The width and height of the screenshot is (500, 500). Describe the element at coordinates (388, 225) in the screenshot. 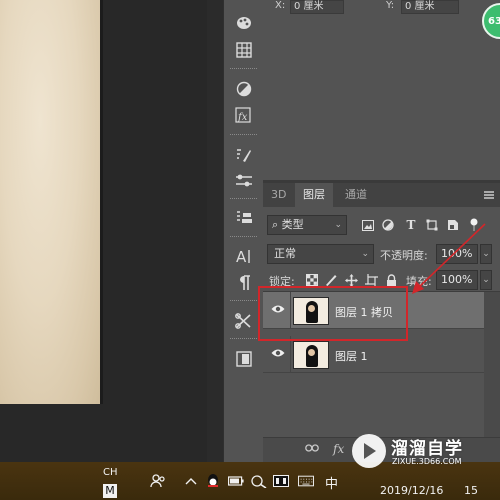

I see `adjustment-filter-icon` at that location.